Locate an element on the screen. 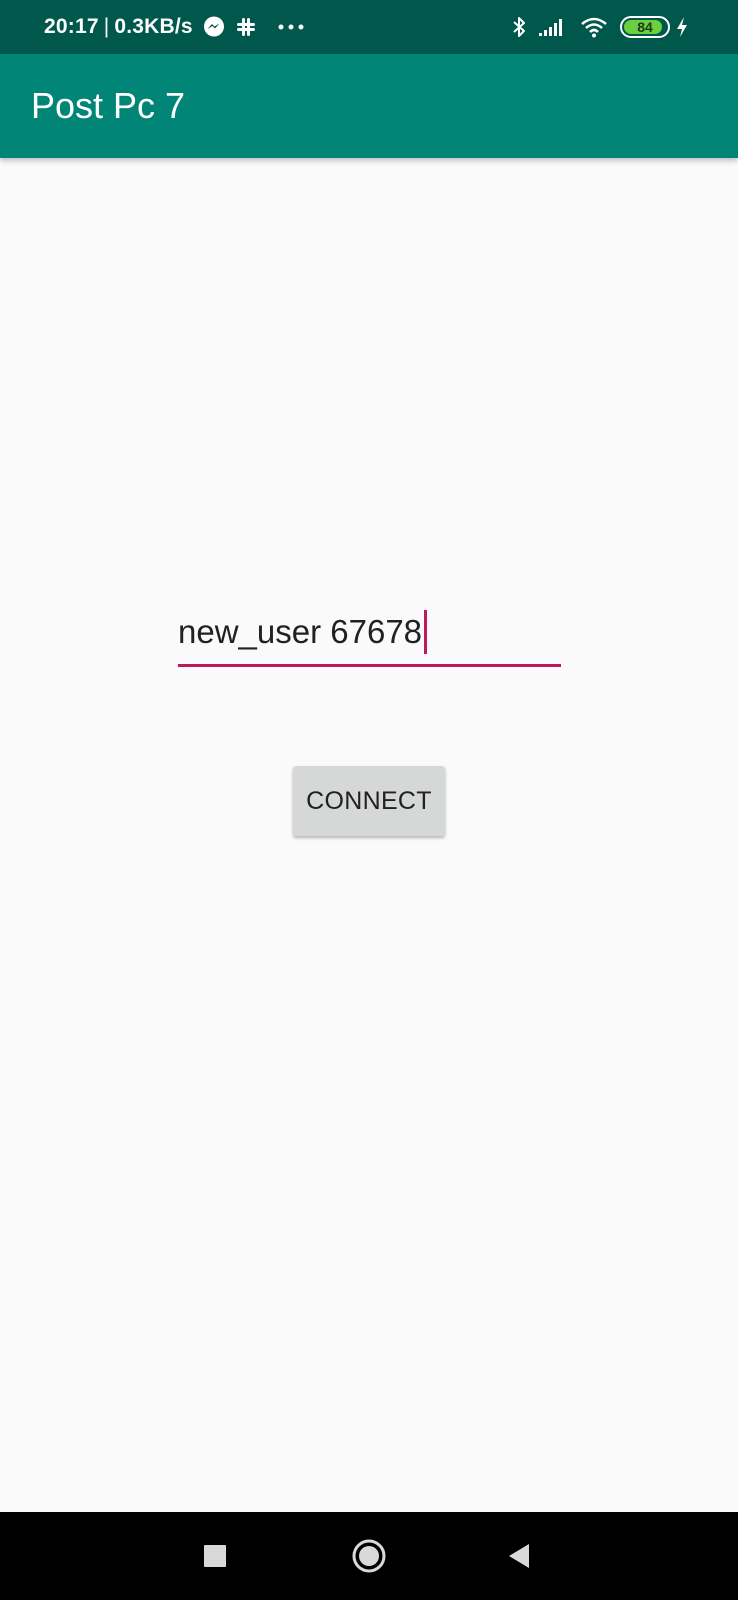 This screenshot has width=738, height=1600. username-input: new_user 67678 is located at coordinates (369, 637).